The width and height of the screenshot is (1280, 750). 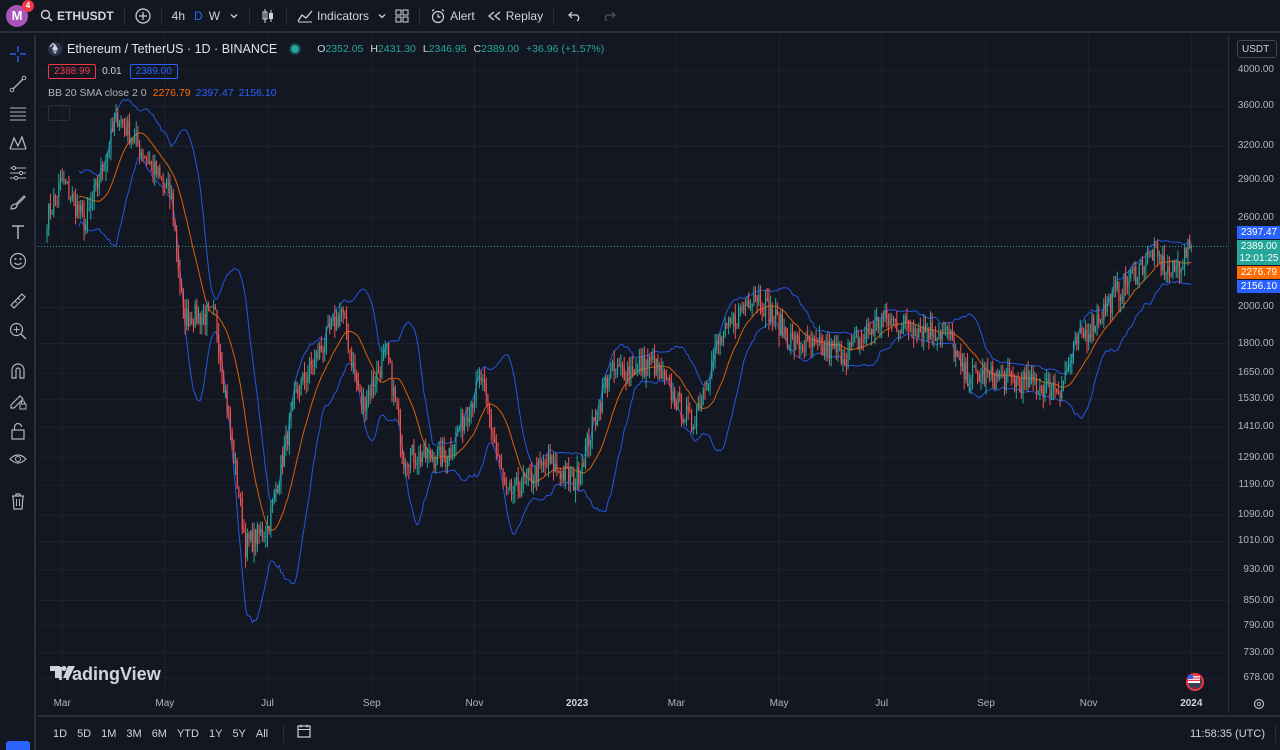 What do you see at coordinates (172, 49) in the screenshot?
I see `symbol-title: Ethereum / TetherUS · 1D · BINANCE` at bounding box center [172, 49].